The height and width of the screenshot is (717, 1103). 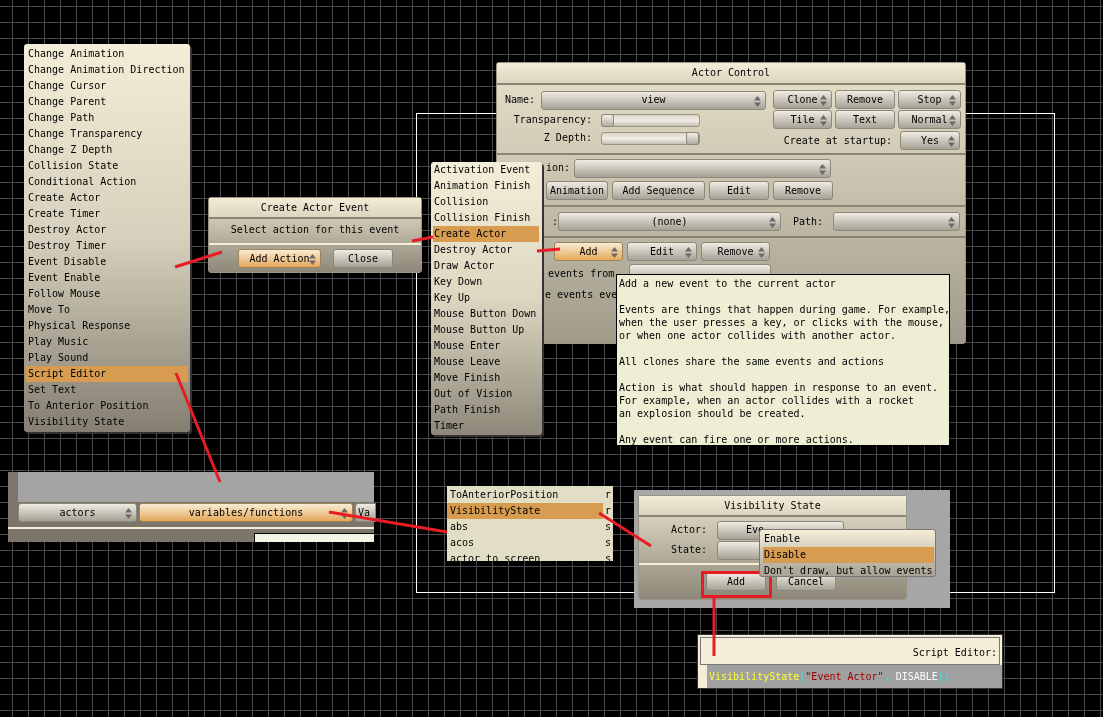 What do you see at coordinates (752, 361) in the screenshot?
I see `tooltip-text: All clones share the same events and actions` at bounding box center [752, 361].